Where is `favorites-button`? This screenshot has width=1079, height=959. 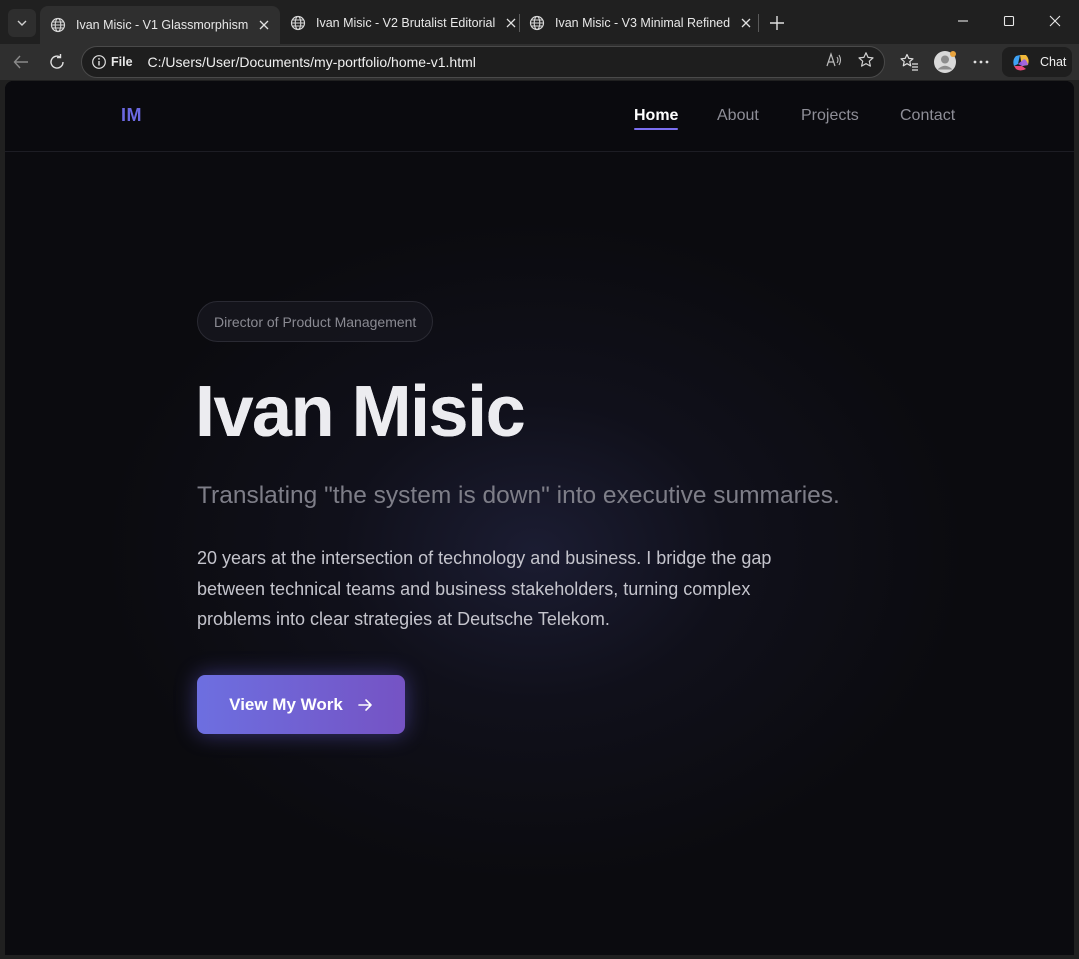 favorites-button is located at coordinates (909, 62).